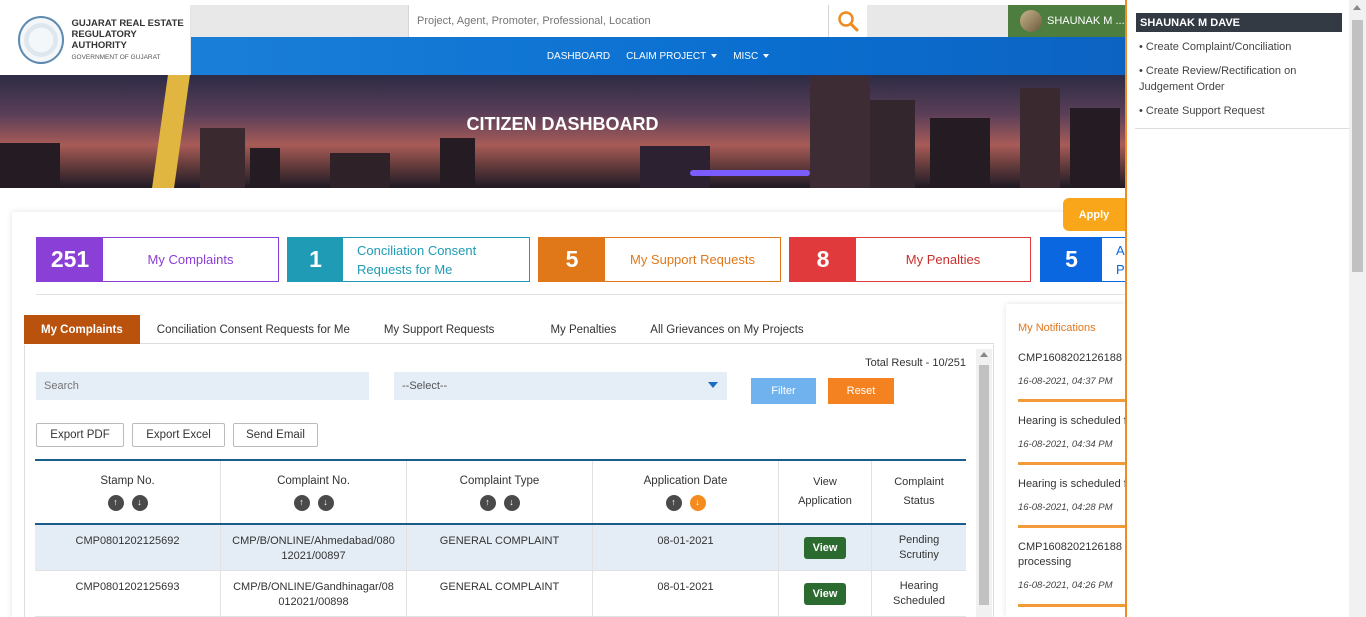 The height and width of the screenshot is (617, 1366). I want to click on page-title: CITIZEN DASHBOARD, so click(562, 124).